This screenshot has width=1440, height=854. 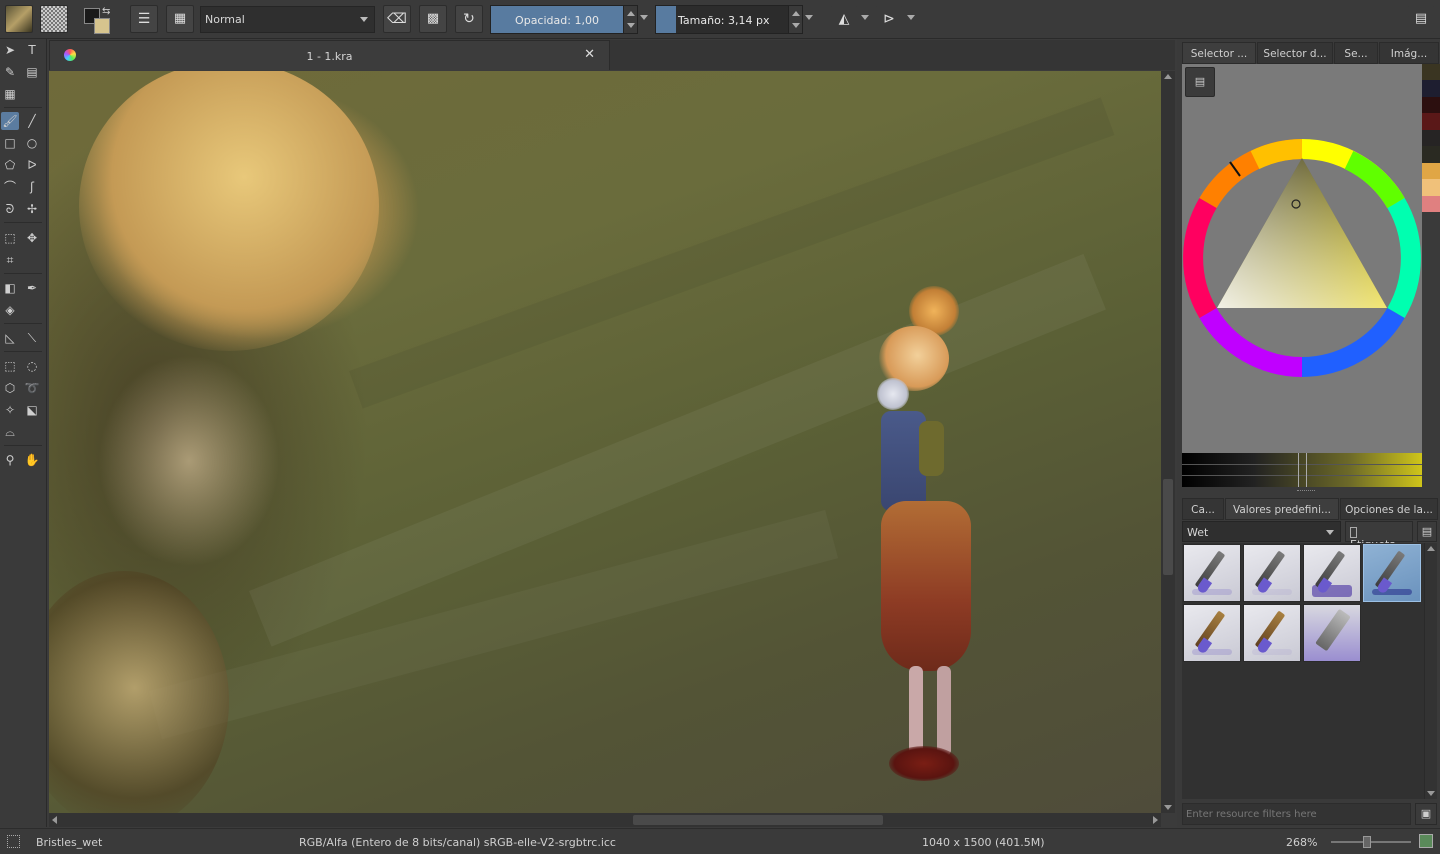 I want to click on assistant-tool-icon: ⟍, so click(x=32, y=338).